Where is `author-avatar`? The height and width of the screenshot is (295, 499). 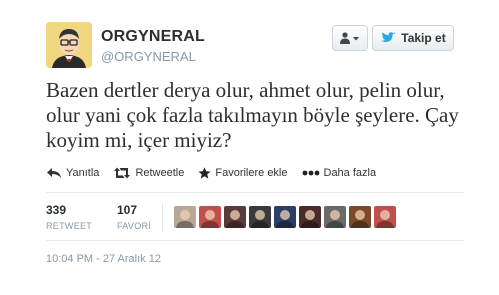 author-avatar is located at coordinates (69, 45).